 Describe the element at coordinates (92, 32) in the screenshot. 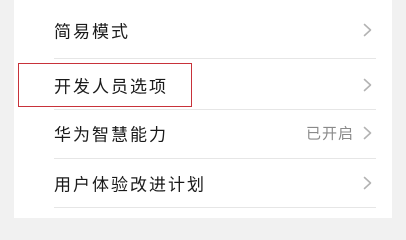

I see `settings-item-label: 简易模式` at that location.